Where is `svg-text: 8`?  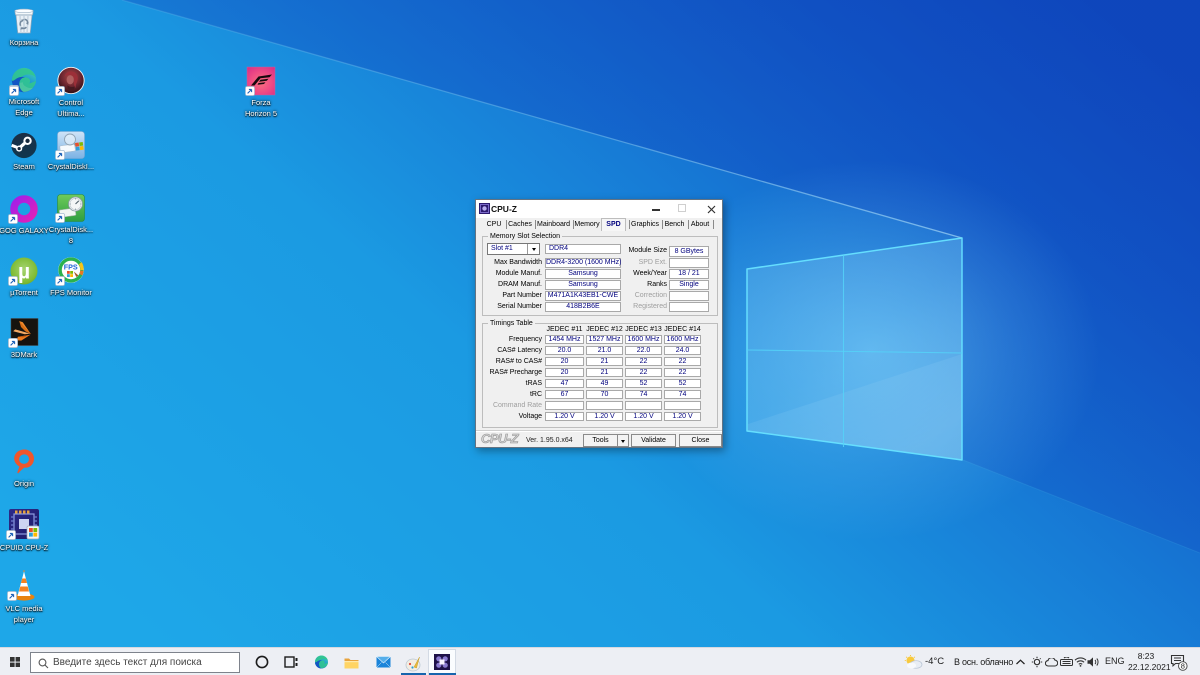
svg-text: 8 is located at coordinates (1183, 666).